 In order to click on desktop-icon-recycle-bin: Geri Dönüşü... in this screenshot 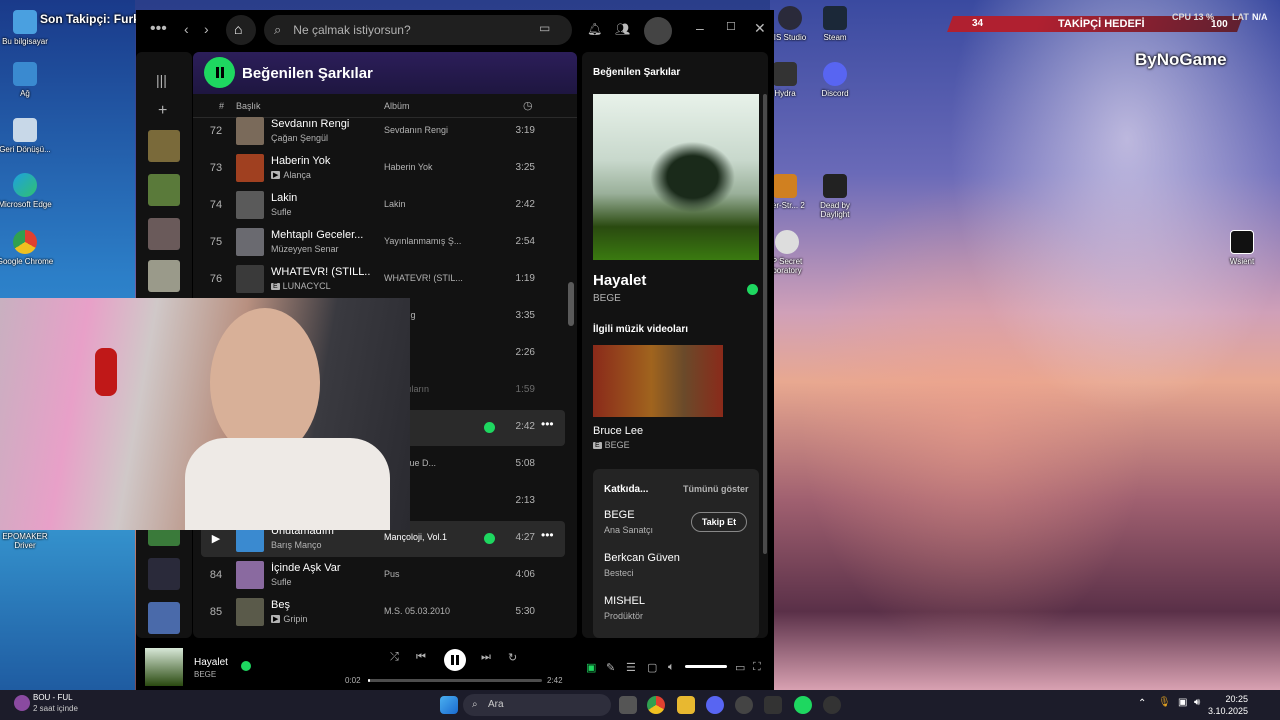, I will do `click(27, 136)`.